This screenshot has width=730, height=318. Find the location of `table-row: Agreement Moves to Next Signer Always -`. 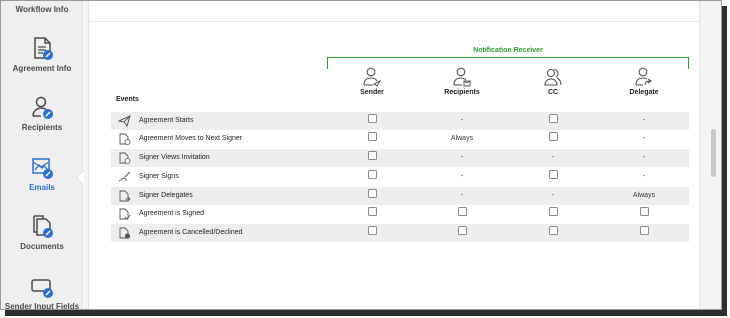

table-row: Agreement Moves to Next Signer Always - is located at coordinates (400, 139).